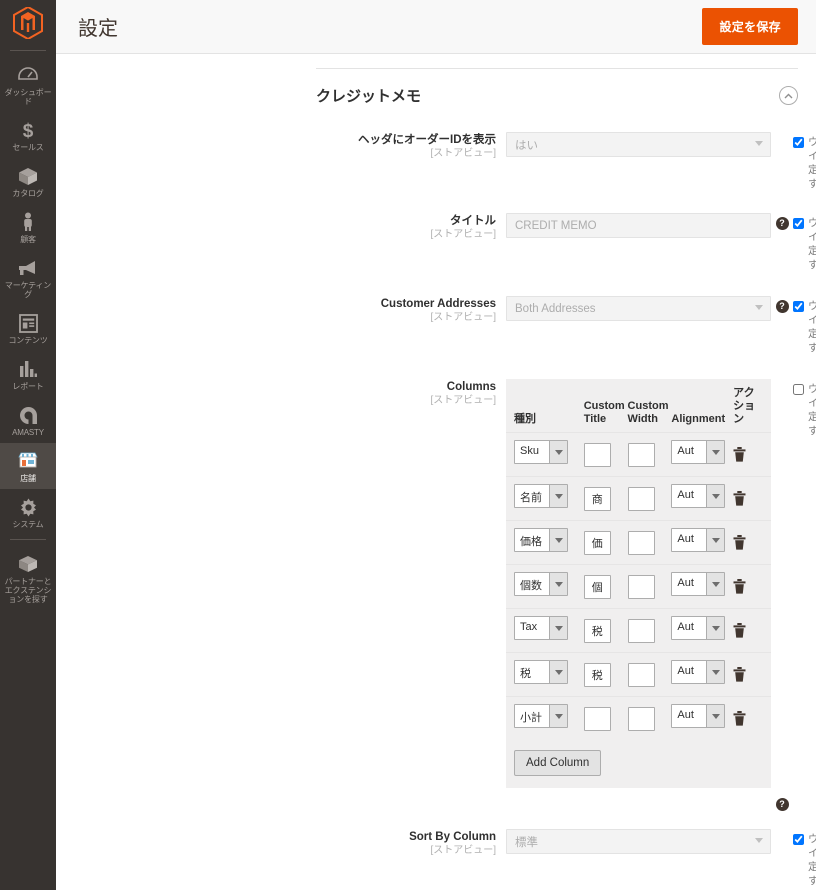 Image resolution: width=816 pixels, height=890 pixels. What do you see at coordinates (28, 415) in the screenshot?
I see `amasty-icon` at bounding box center [28, 415].